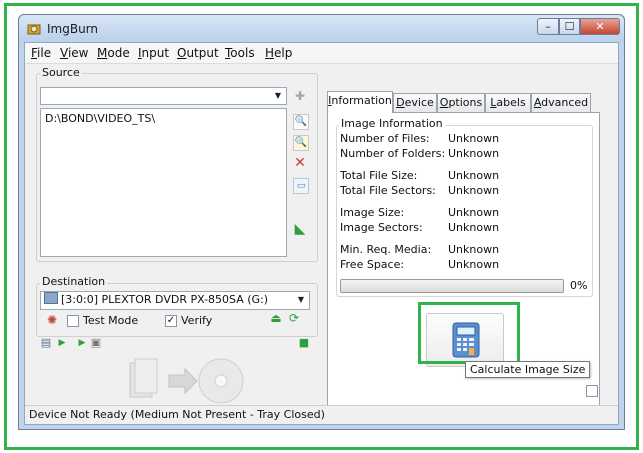  I want to click on menu-tools: Tools, so click(240, 53).